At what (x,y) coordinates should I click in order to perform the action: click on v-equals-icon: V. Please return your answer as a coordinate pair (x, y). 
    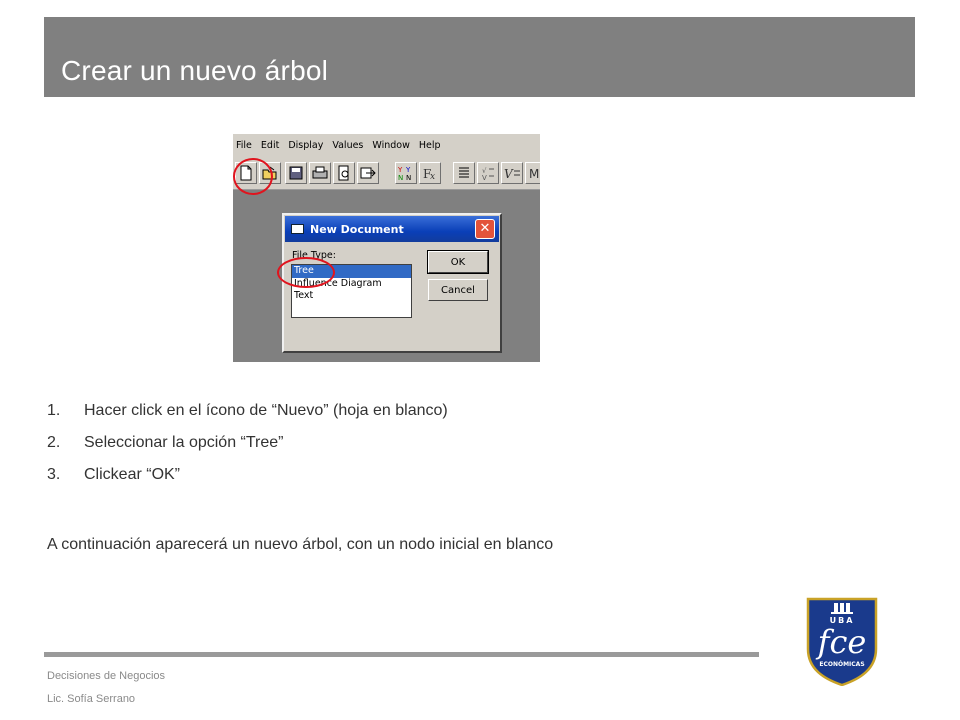
    Looking at the image, I should click on (512, 174).